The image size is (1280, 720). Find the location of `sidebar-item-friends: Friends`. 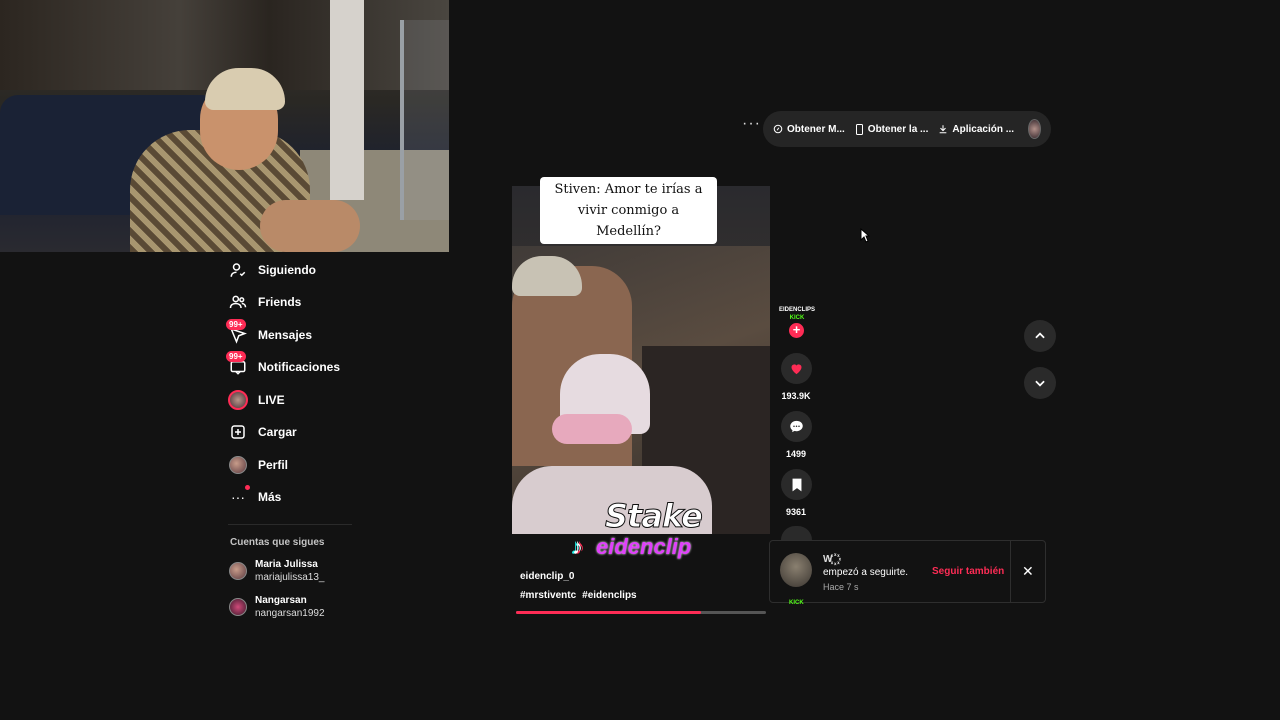

sidebar-item-friends: Friends is located at coordinates (264, 302).